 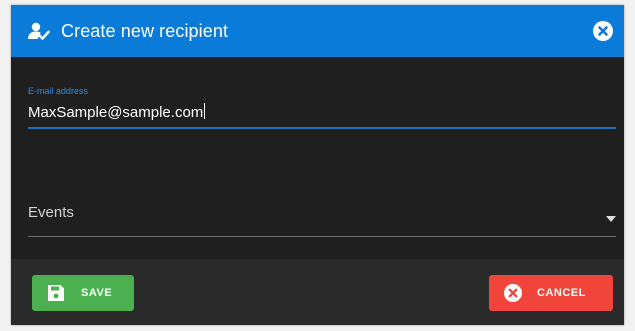 What do you see at coordinates (97, 293) in the screenshot?
I see `save-button-label: SAVE` at bounding box center [97, 293].